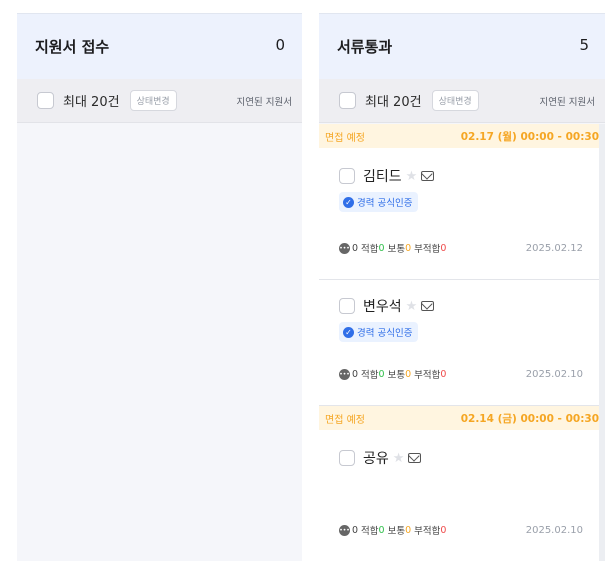 The height and width of the screenshot is (561, 616). Describe the element at coordinates (376, 458) in the screenshot. I see `applicant-name: 공유` at that location.